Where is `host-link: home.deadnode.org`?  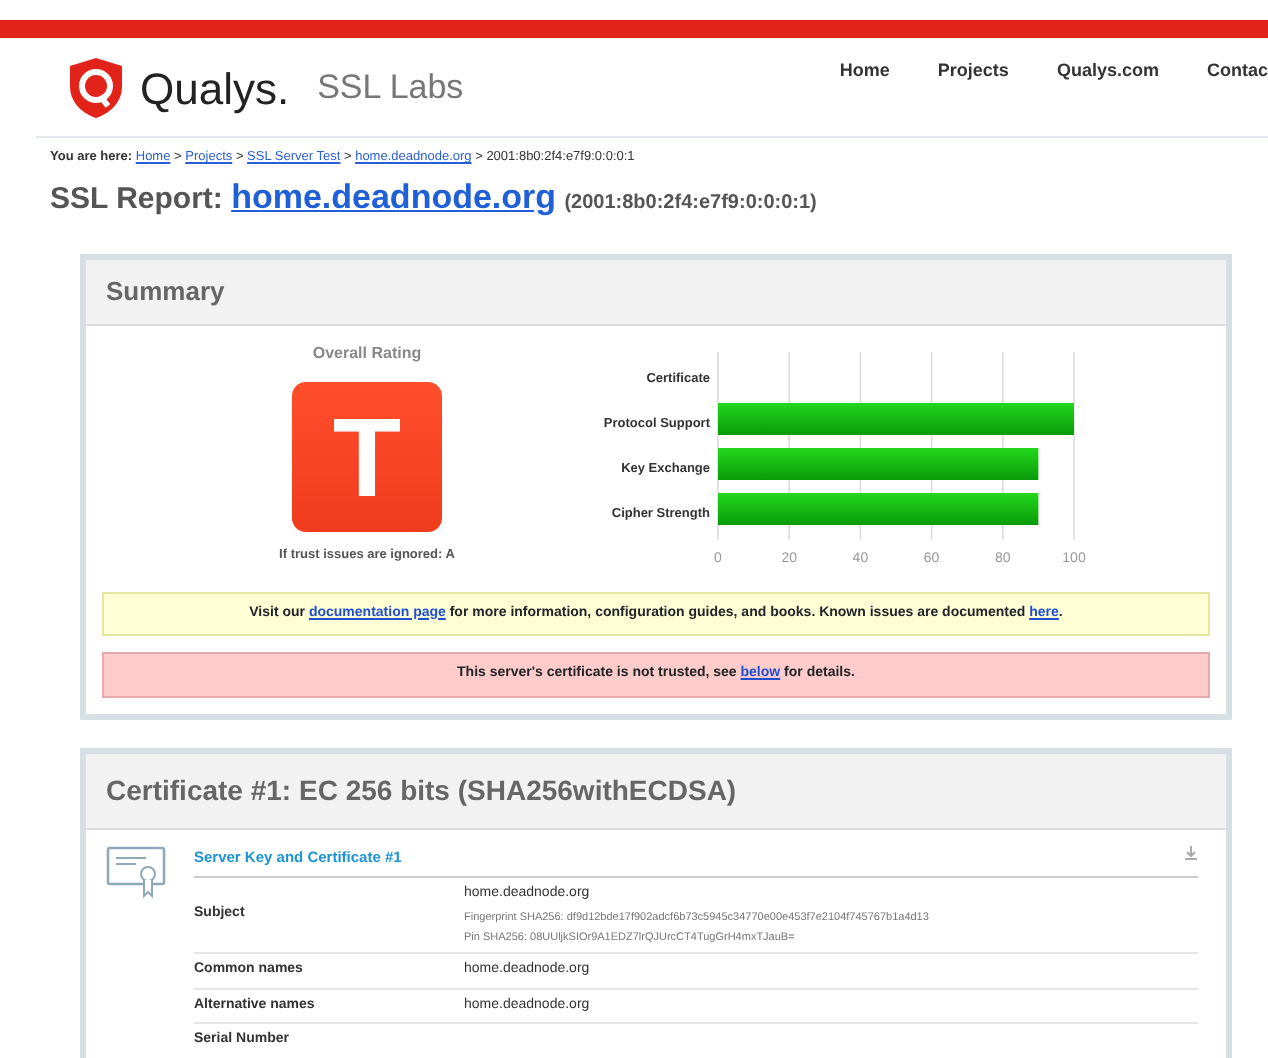 host-link: home.deadnode.org is located at coordinates (394, 196).